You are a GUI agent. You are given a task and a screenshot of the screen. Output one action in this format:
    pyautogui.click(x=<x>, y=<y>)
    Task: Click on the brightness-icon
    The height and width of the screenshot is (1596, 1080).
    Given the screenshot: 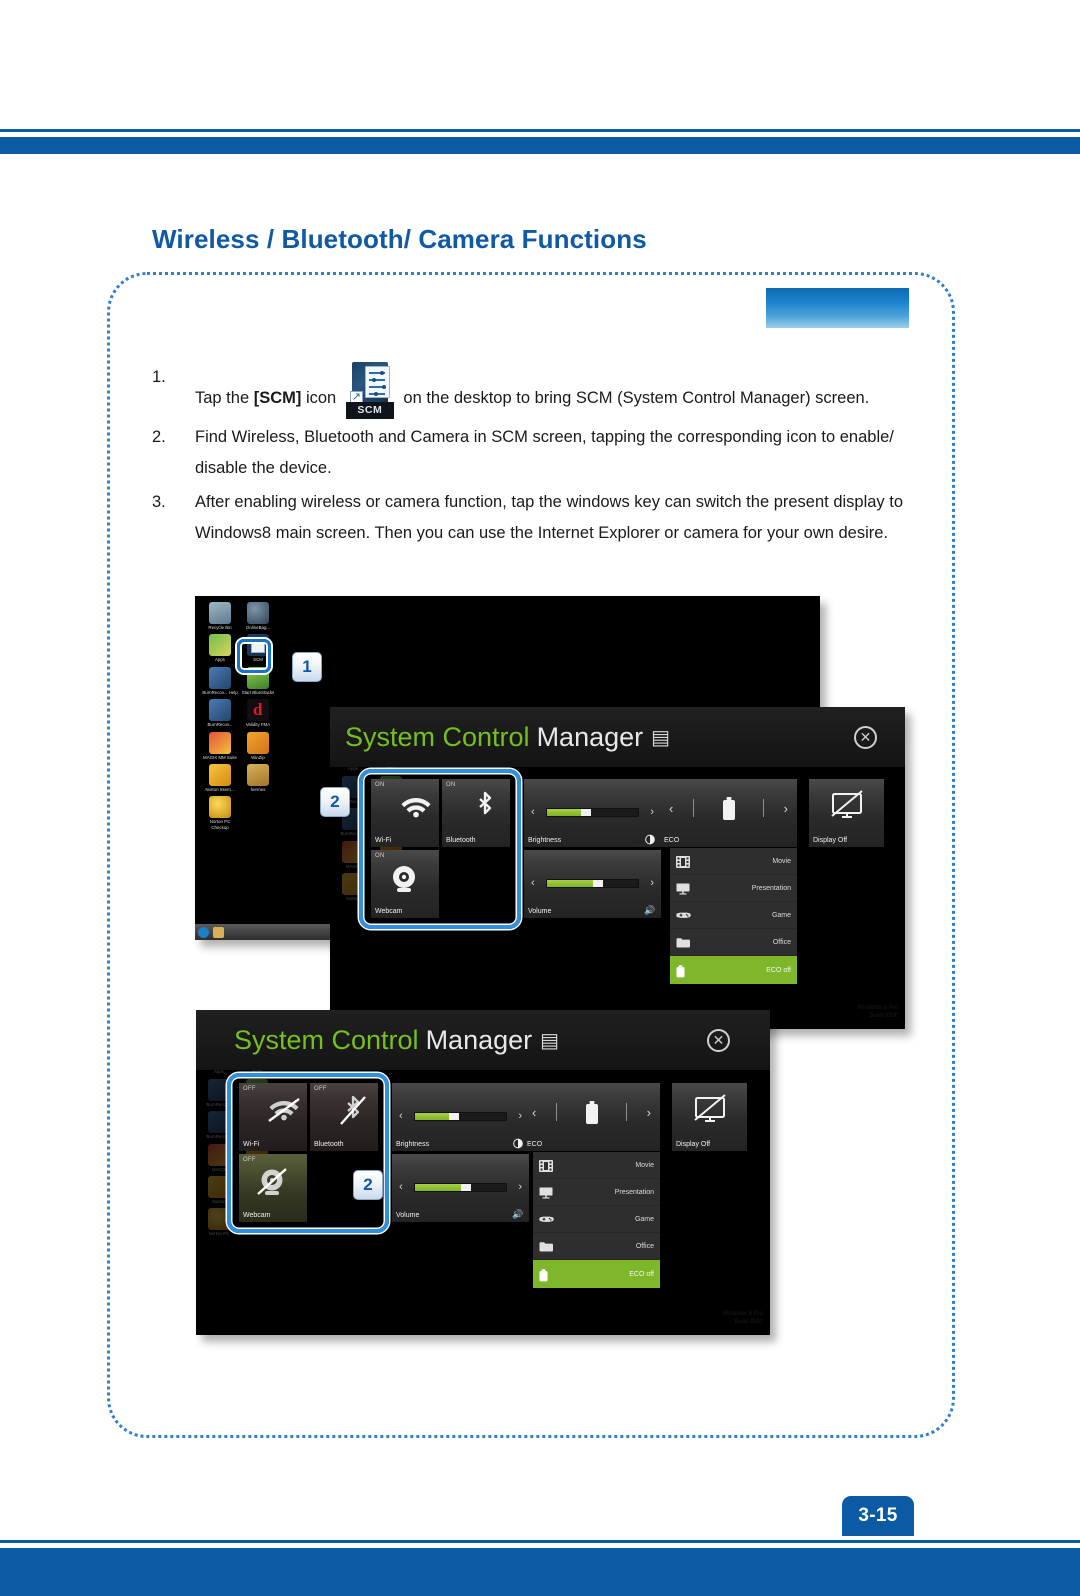 What is the action you would take?
    pyautogui.click(x=650, y=839)
    